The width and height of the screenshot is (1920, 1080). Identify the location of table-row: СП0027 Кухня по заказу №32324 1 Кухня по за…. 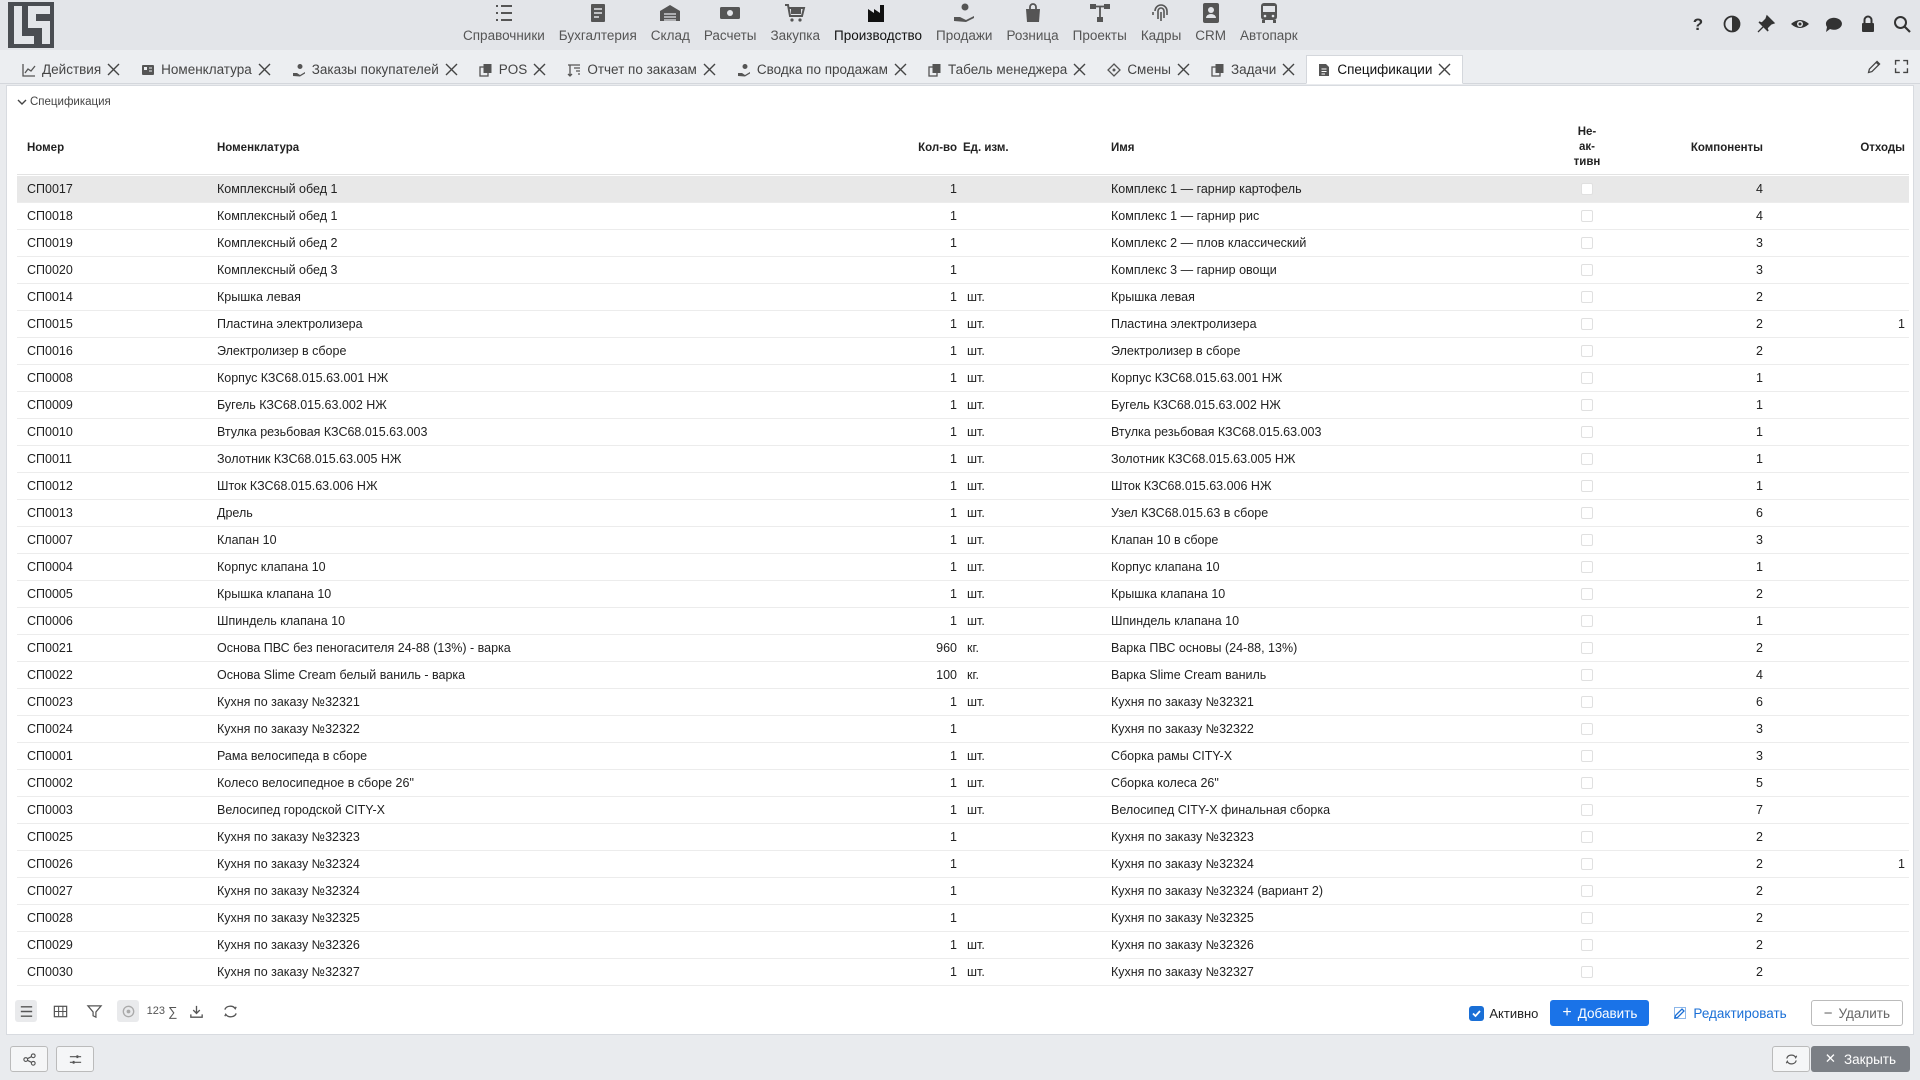
(963, 891).